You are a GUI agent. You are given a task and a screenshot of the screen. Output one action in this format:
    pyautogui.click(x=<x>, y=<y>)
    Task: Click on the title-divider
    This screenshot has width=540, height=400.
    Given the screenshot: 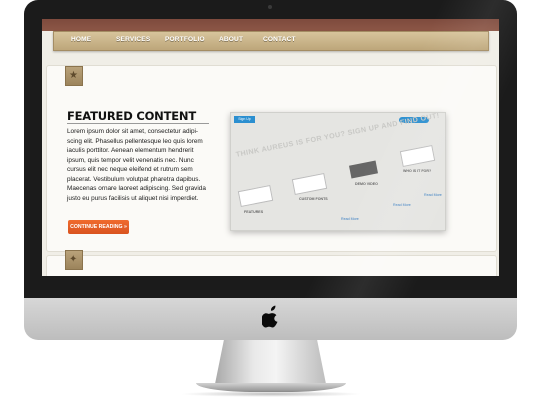 What is the action you would take?
    pyautogui.click(x=138, y=123)
    